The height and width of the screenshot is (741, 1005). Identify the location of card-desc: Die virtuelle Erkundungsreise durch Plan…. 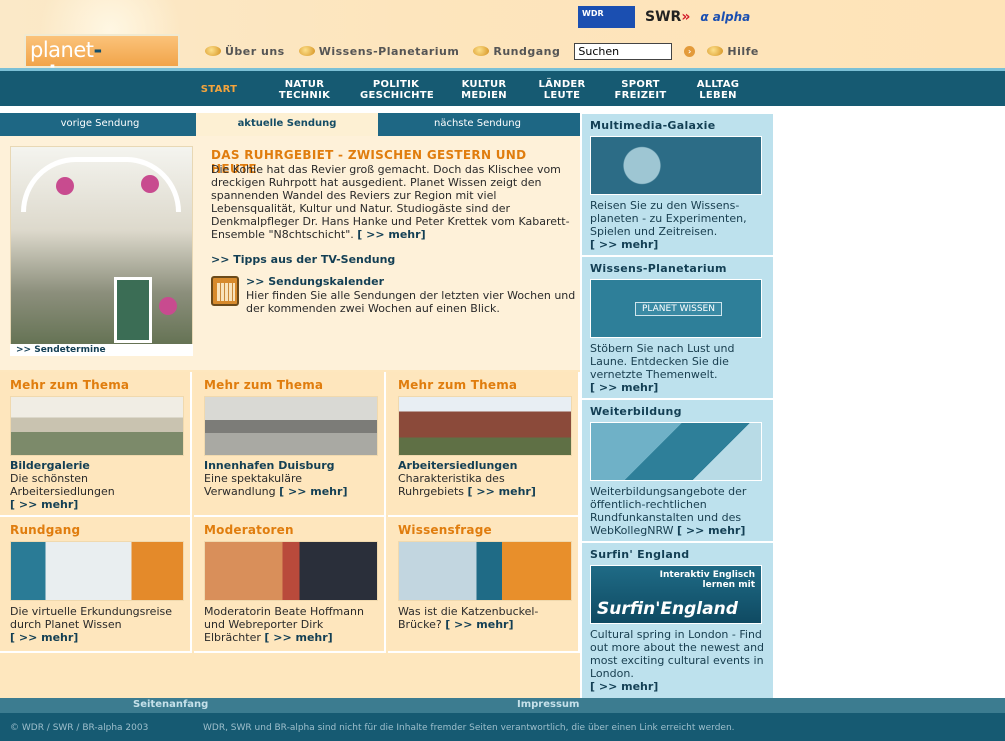
(91, 618).